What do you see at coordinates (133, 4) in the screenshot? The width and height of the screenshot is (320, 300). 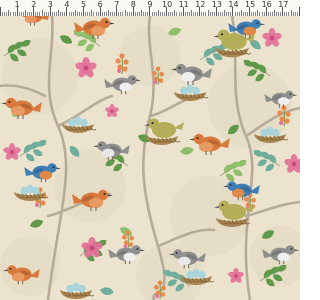 I see `ruler-number: 8` at bounding box center [133, 4].